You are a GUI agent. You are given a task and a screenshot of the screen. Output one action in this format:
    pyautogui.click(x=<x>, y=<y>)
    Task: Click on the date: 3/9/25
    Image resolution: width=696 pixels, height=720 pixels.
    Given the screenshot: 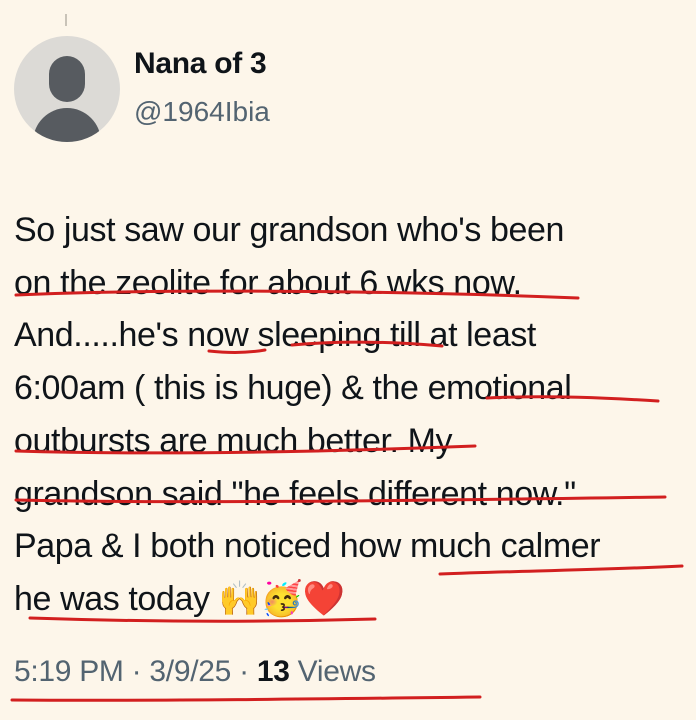 What is the action you would take?
    pyautogui.click(x=190, y=671)
    